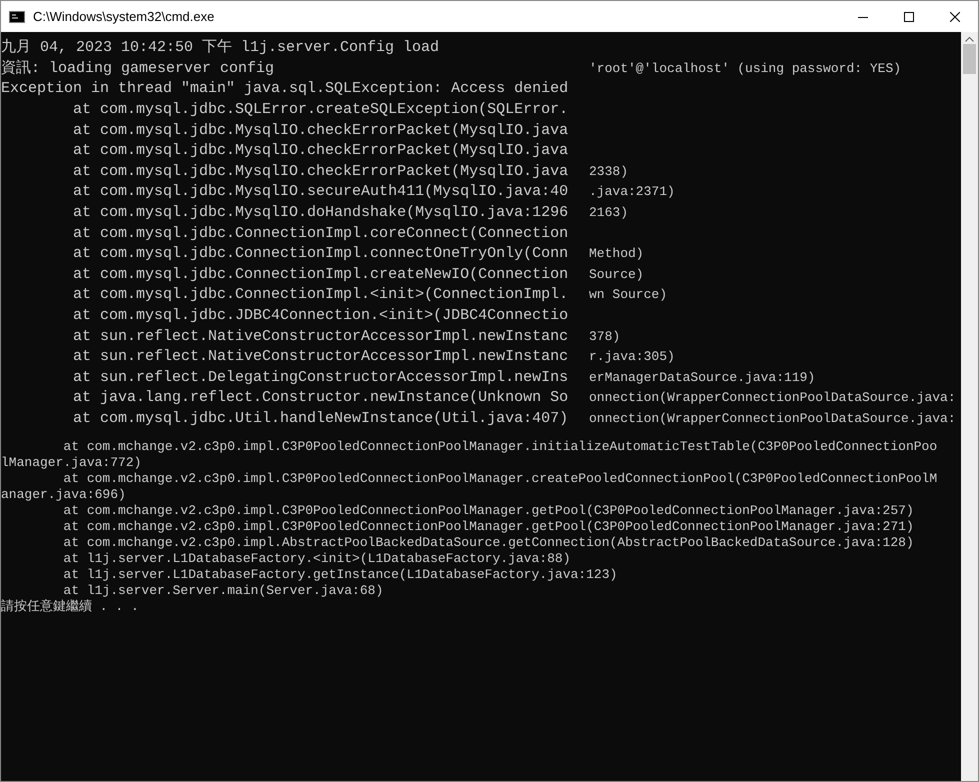 This screenshot has height=782, width=979. What do you see at coordinates (71, 463) in the screenshot?
I see `console-line: lManager.java:772)` at bounding box center [71, 463].